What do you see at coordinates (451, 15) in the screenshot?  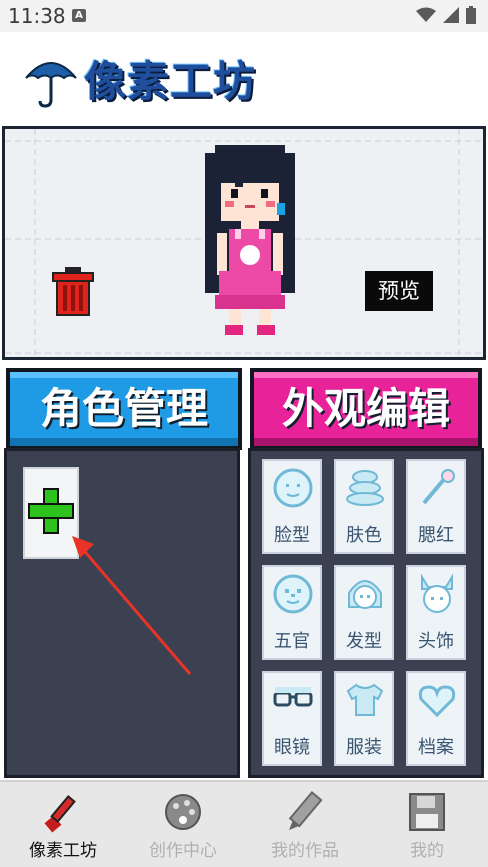 I see `signal-icon` at bounding box center [451, 15].